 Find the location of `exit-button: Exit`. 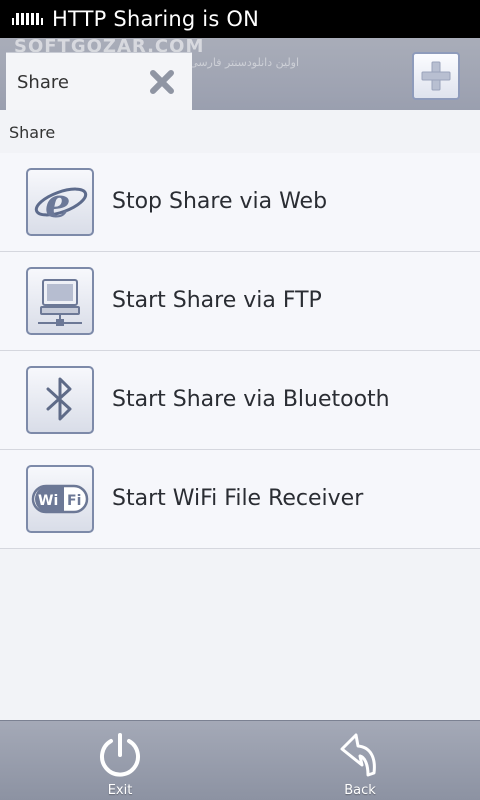

exit-button: Exit is located at coordinates (120, 760).